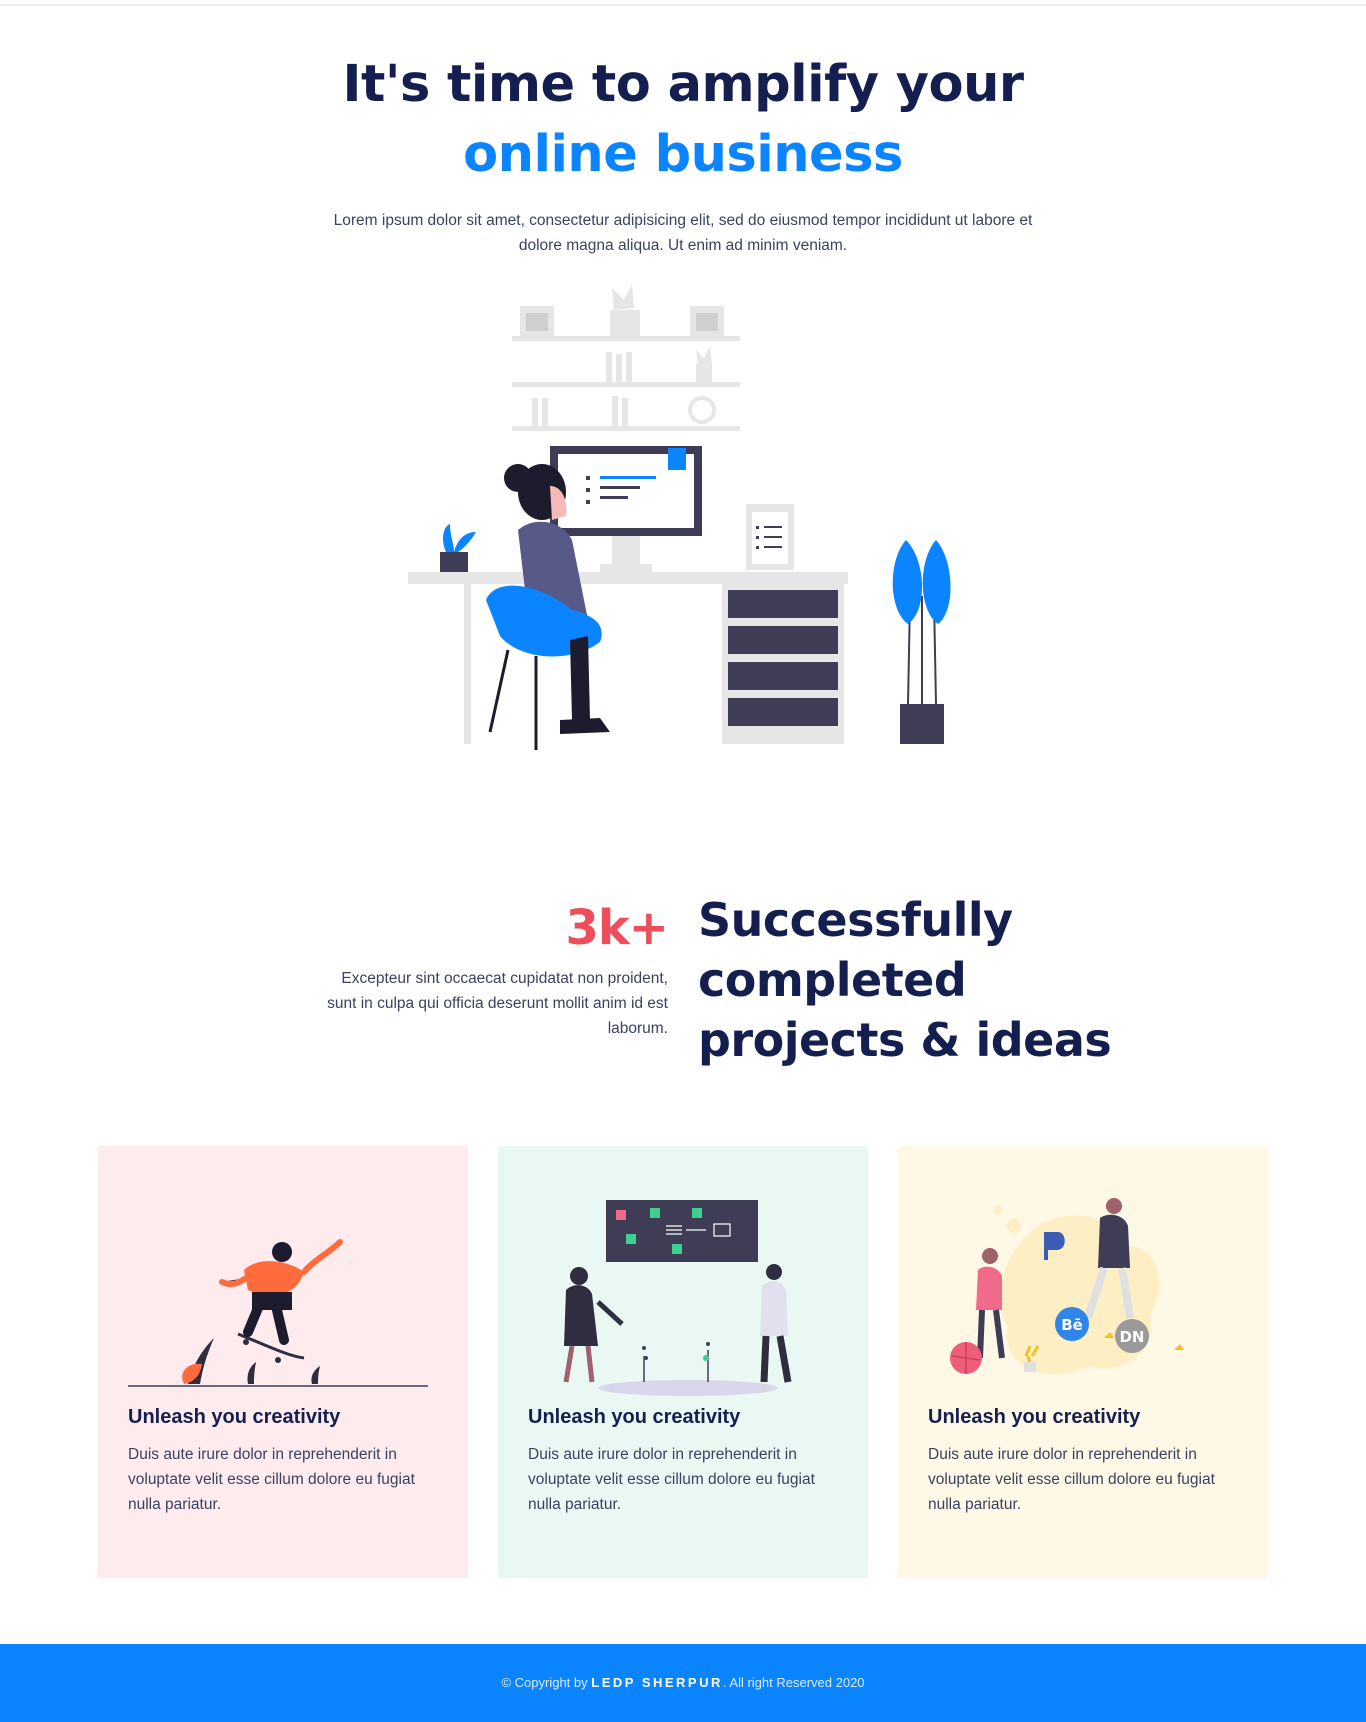  I want to click on hero-title-line1: It's time to amplify your, so click(683, 84).